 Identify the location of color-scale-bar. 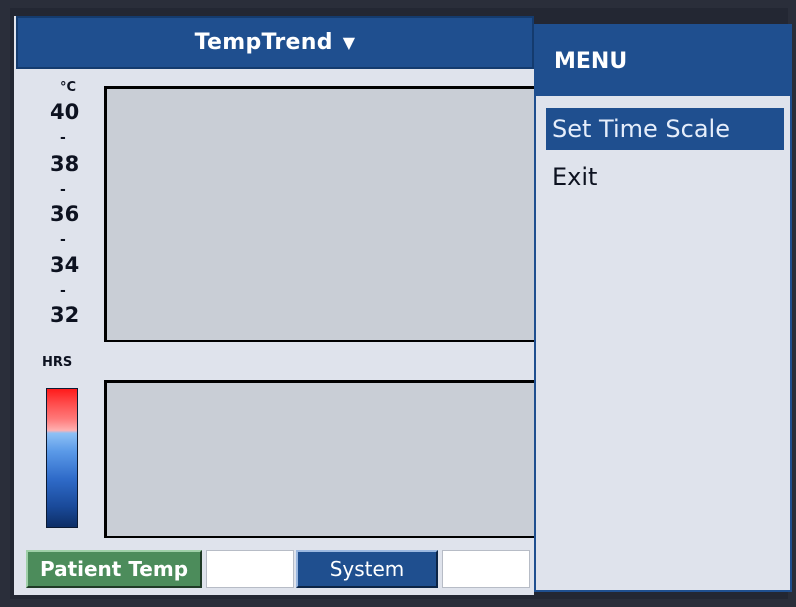
(62, 458).